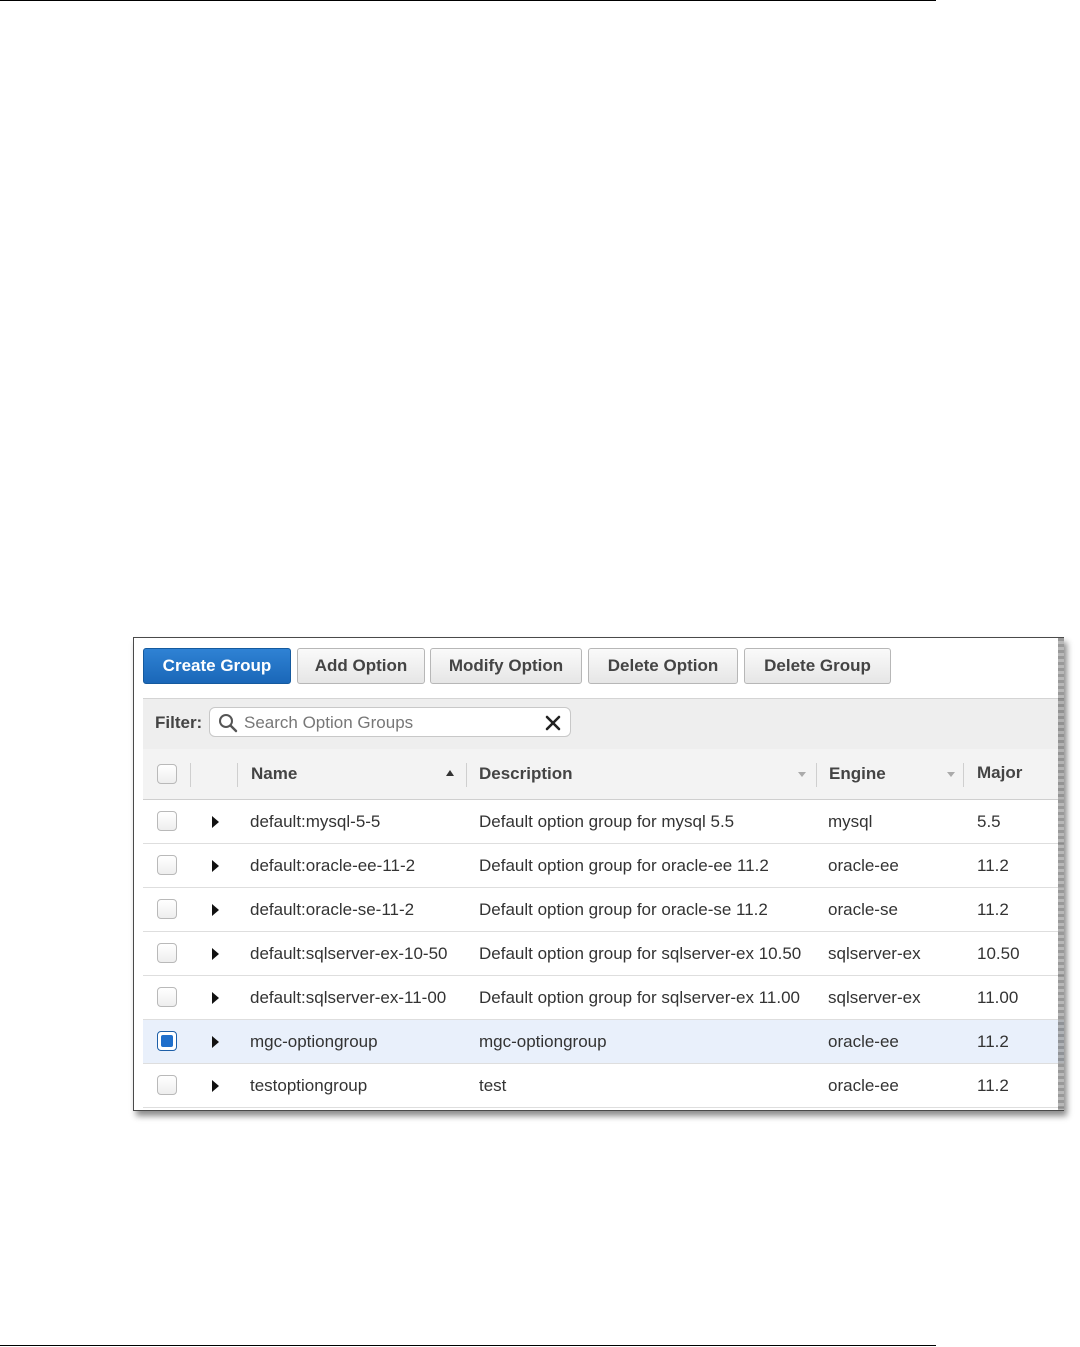 This screenshot has width=1080, height=1347. Describe the element at coordinates (228, 723) in the screenshot. I see `search-icon` at that location.